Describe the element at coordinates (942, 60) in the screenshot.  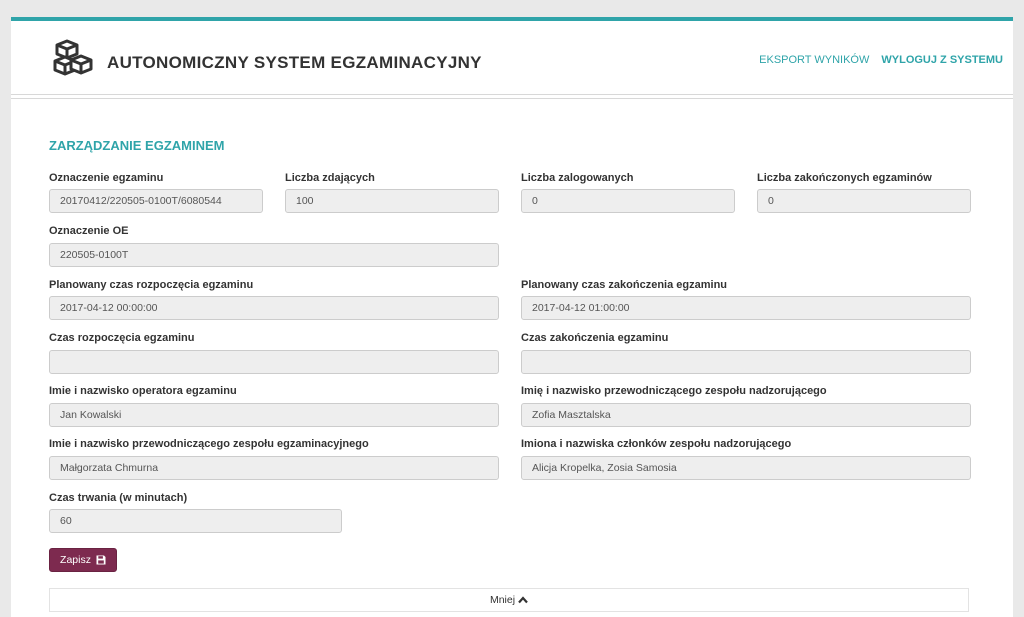
I see `logout-link: WYLOGUJ Z SYSTEMU` at that location.